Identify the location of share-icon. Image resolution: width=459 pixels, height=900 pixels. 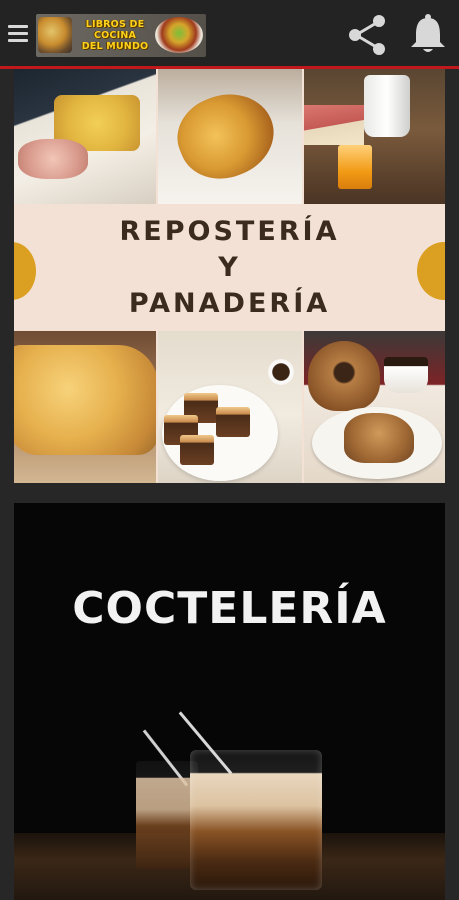
(367, 35).